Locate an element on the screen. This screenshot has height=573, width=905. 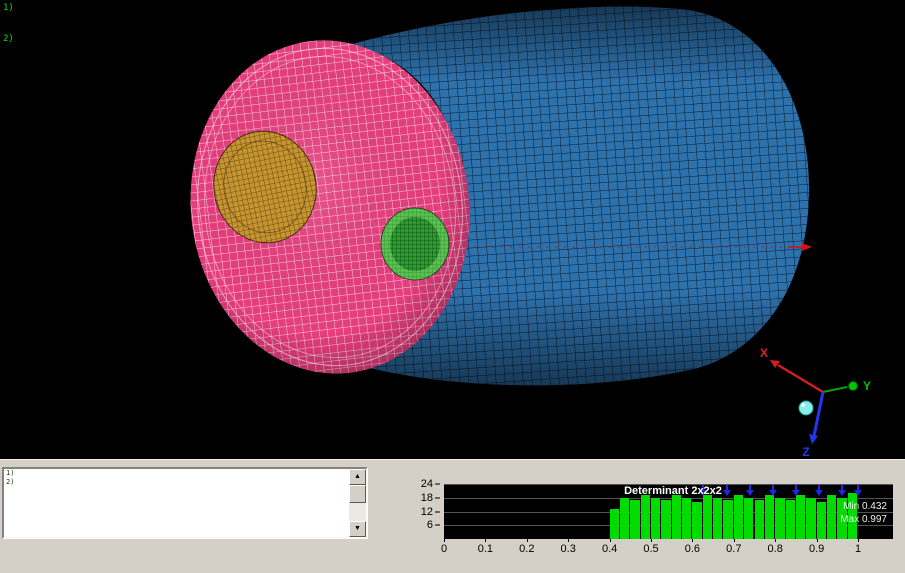
y-tick-label: 24 is located at coordinates (426, 484).